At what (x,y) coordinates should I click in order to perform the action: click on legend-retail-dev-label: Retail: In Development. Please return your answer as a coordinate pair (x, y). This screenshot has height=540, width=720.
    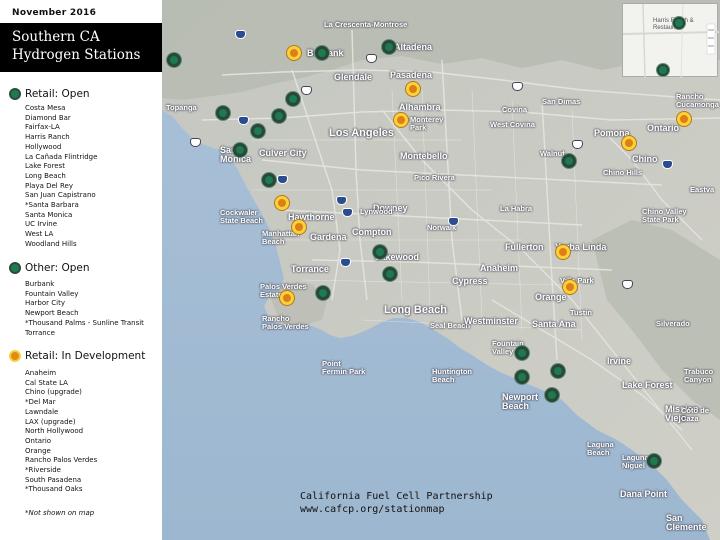
    Looking at the image, I should click on (85, 356).